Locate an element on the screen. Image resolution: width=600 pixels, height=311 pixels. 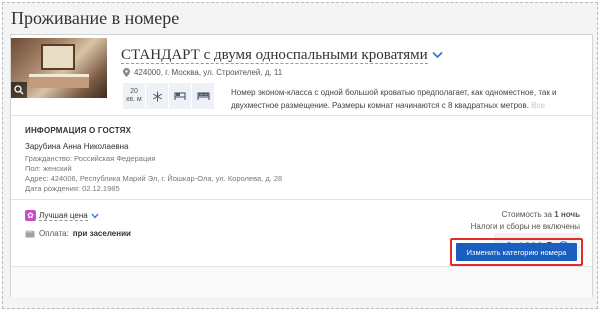
rate-selector: ✿ Лучшая цена is located at coordinates (62, 215).